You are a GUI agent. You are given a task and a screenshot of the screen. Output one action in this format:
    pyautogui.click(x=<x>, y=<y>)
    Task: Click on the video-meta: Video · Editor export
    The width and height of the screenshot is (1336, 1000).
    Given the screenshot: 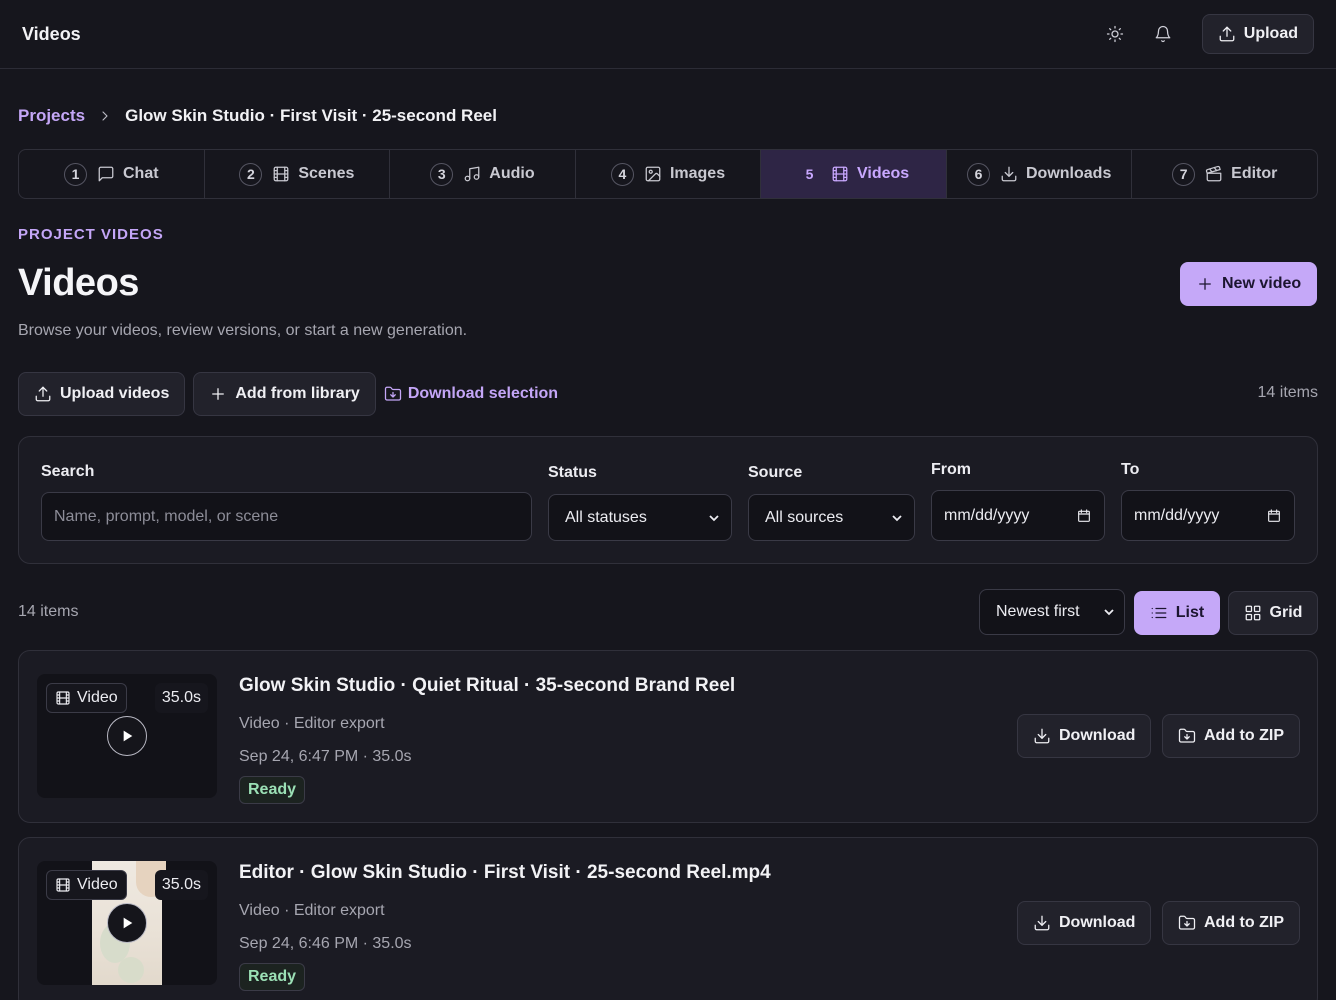 What is the action you would take?
    pyautogui.click(x=312, y=723)
    